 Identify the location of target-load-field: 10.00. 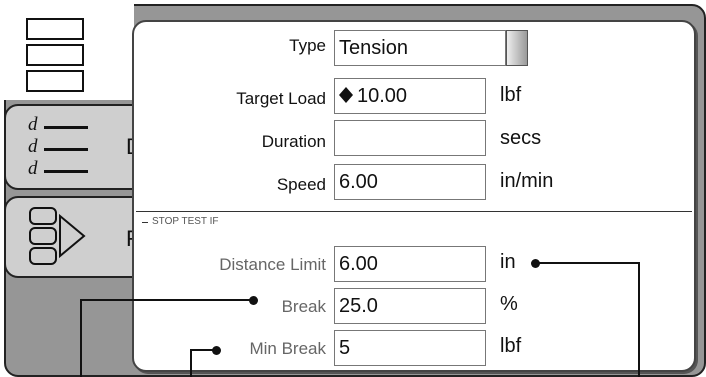
(410, 96).